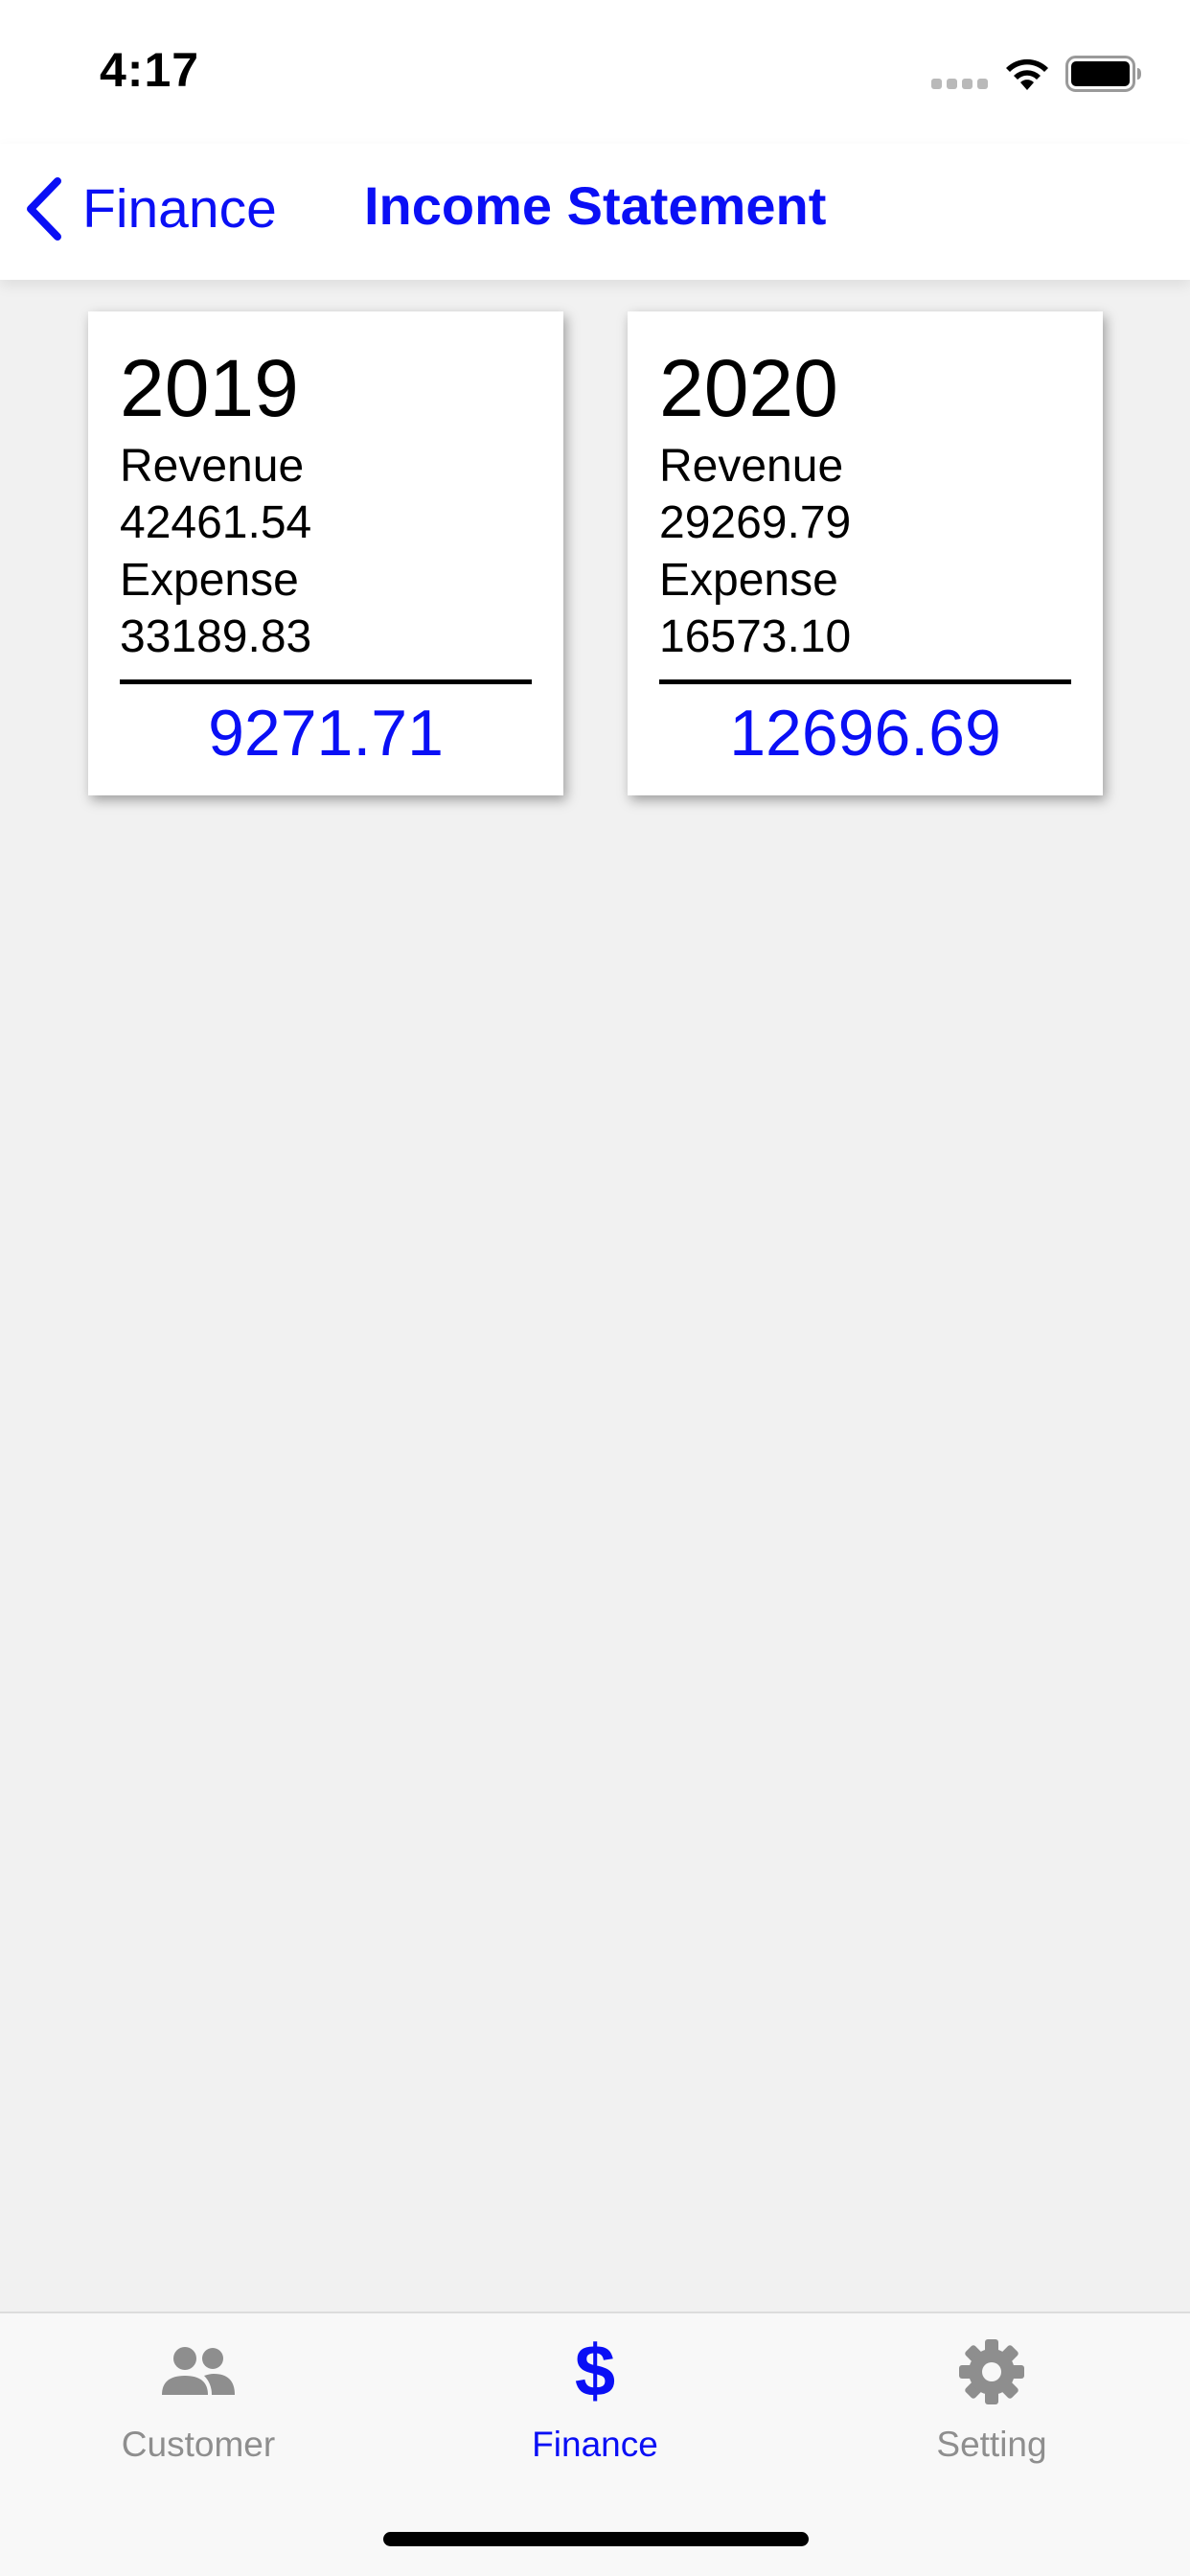 Image resolution: width=1190 pixels, height=2576 pixels. Describe the element at coordinates (991, 2371) in the screenshot. I see `gear-icon` at that location.